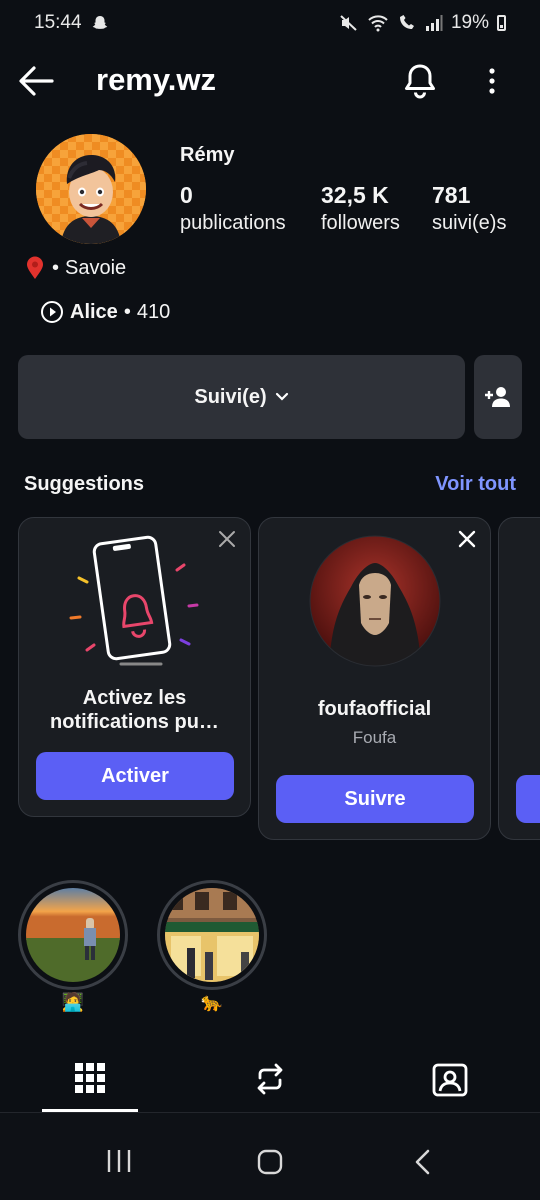 The height and width of the screenshot is (1200, 540). Describe the element at coordinates (374, 737) in the screenshot. I see `suggested-name: Foufa` at that location.